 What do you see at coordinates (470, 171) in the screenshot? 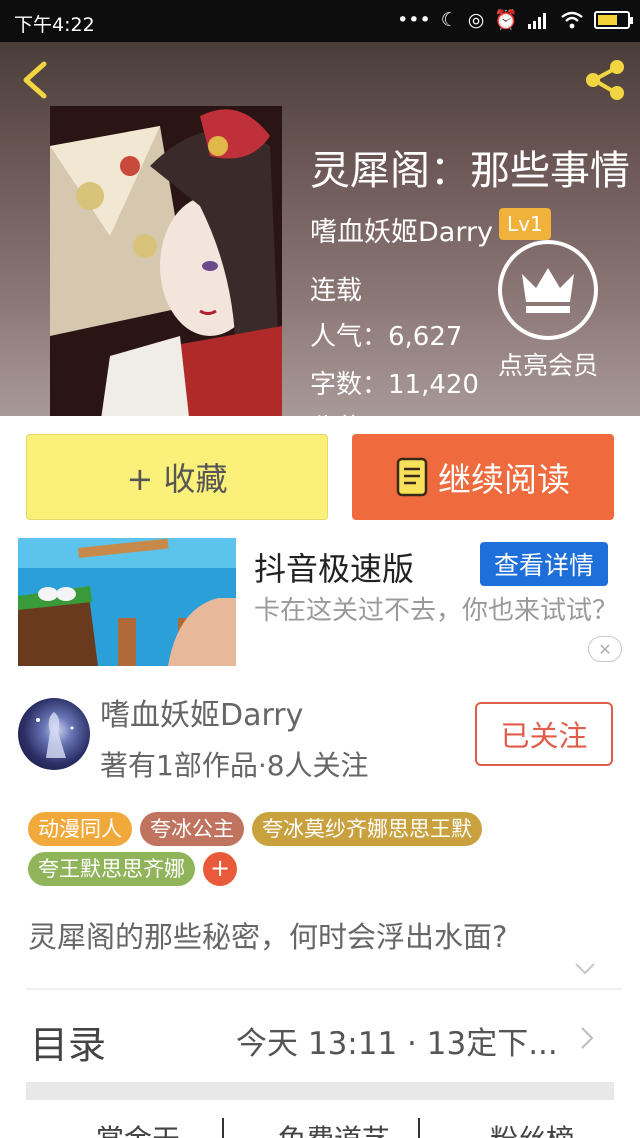
I see `book-title: 灵犀阁：那些事情` at bounding box center [470, 171].